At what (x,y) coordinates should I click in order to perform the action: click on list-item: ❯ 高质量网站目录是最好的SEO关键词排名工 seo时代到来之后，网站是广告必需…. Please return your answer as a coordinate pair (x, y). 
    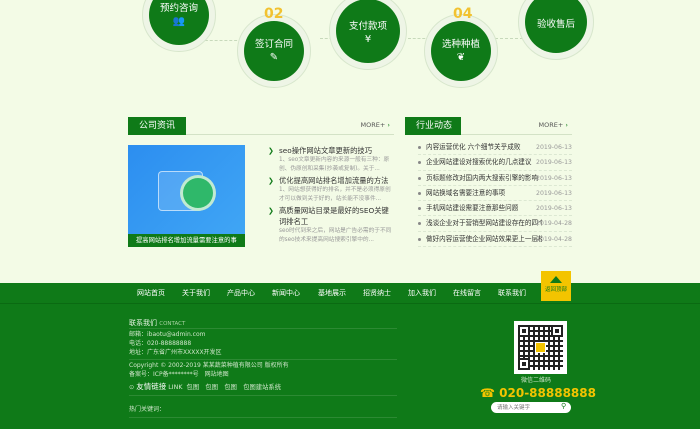
    Looking at the image, I should click on (331, 224).